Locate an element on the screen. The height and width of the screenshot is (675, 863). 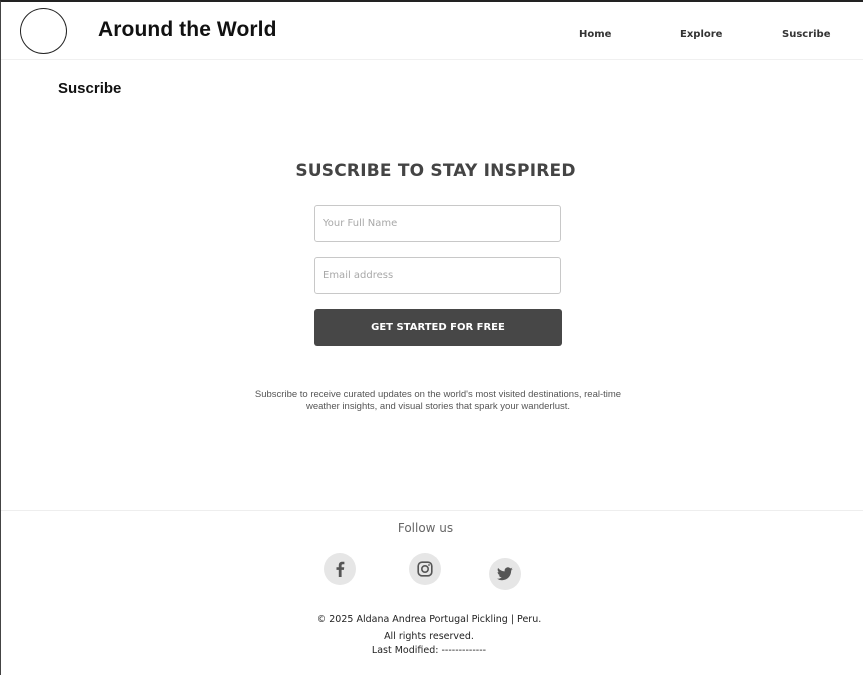
last-modified-text: Last Modified: ------------- is located at coordinates (429, 650).